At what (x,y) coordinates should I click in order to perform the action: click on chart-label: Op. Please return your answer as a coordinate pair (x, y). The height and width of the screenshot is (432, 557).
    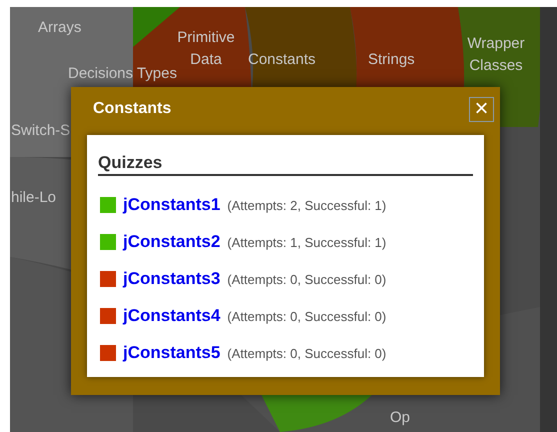
    Looking at the image, I should click on (400, 418).